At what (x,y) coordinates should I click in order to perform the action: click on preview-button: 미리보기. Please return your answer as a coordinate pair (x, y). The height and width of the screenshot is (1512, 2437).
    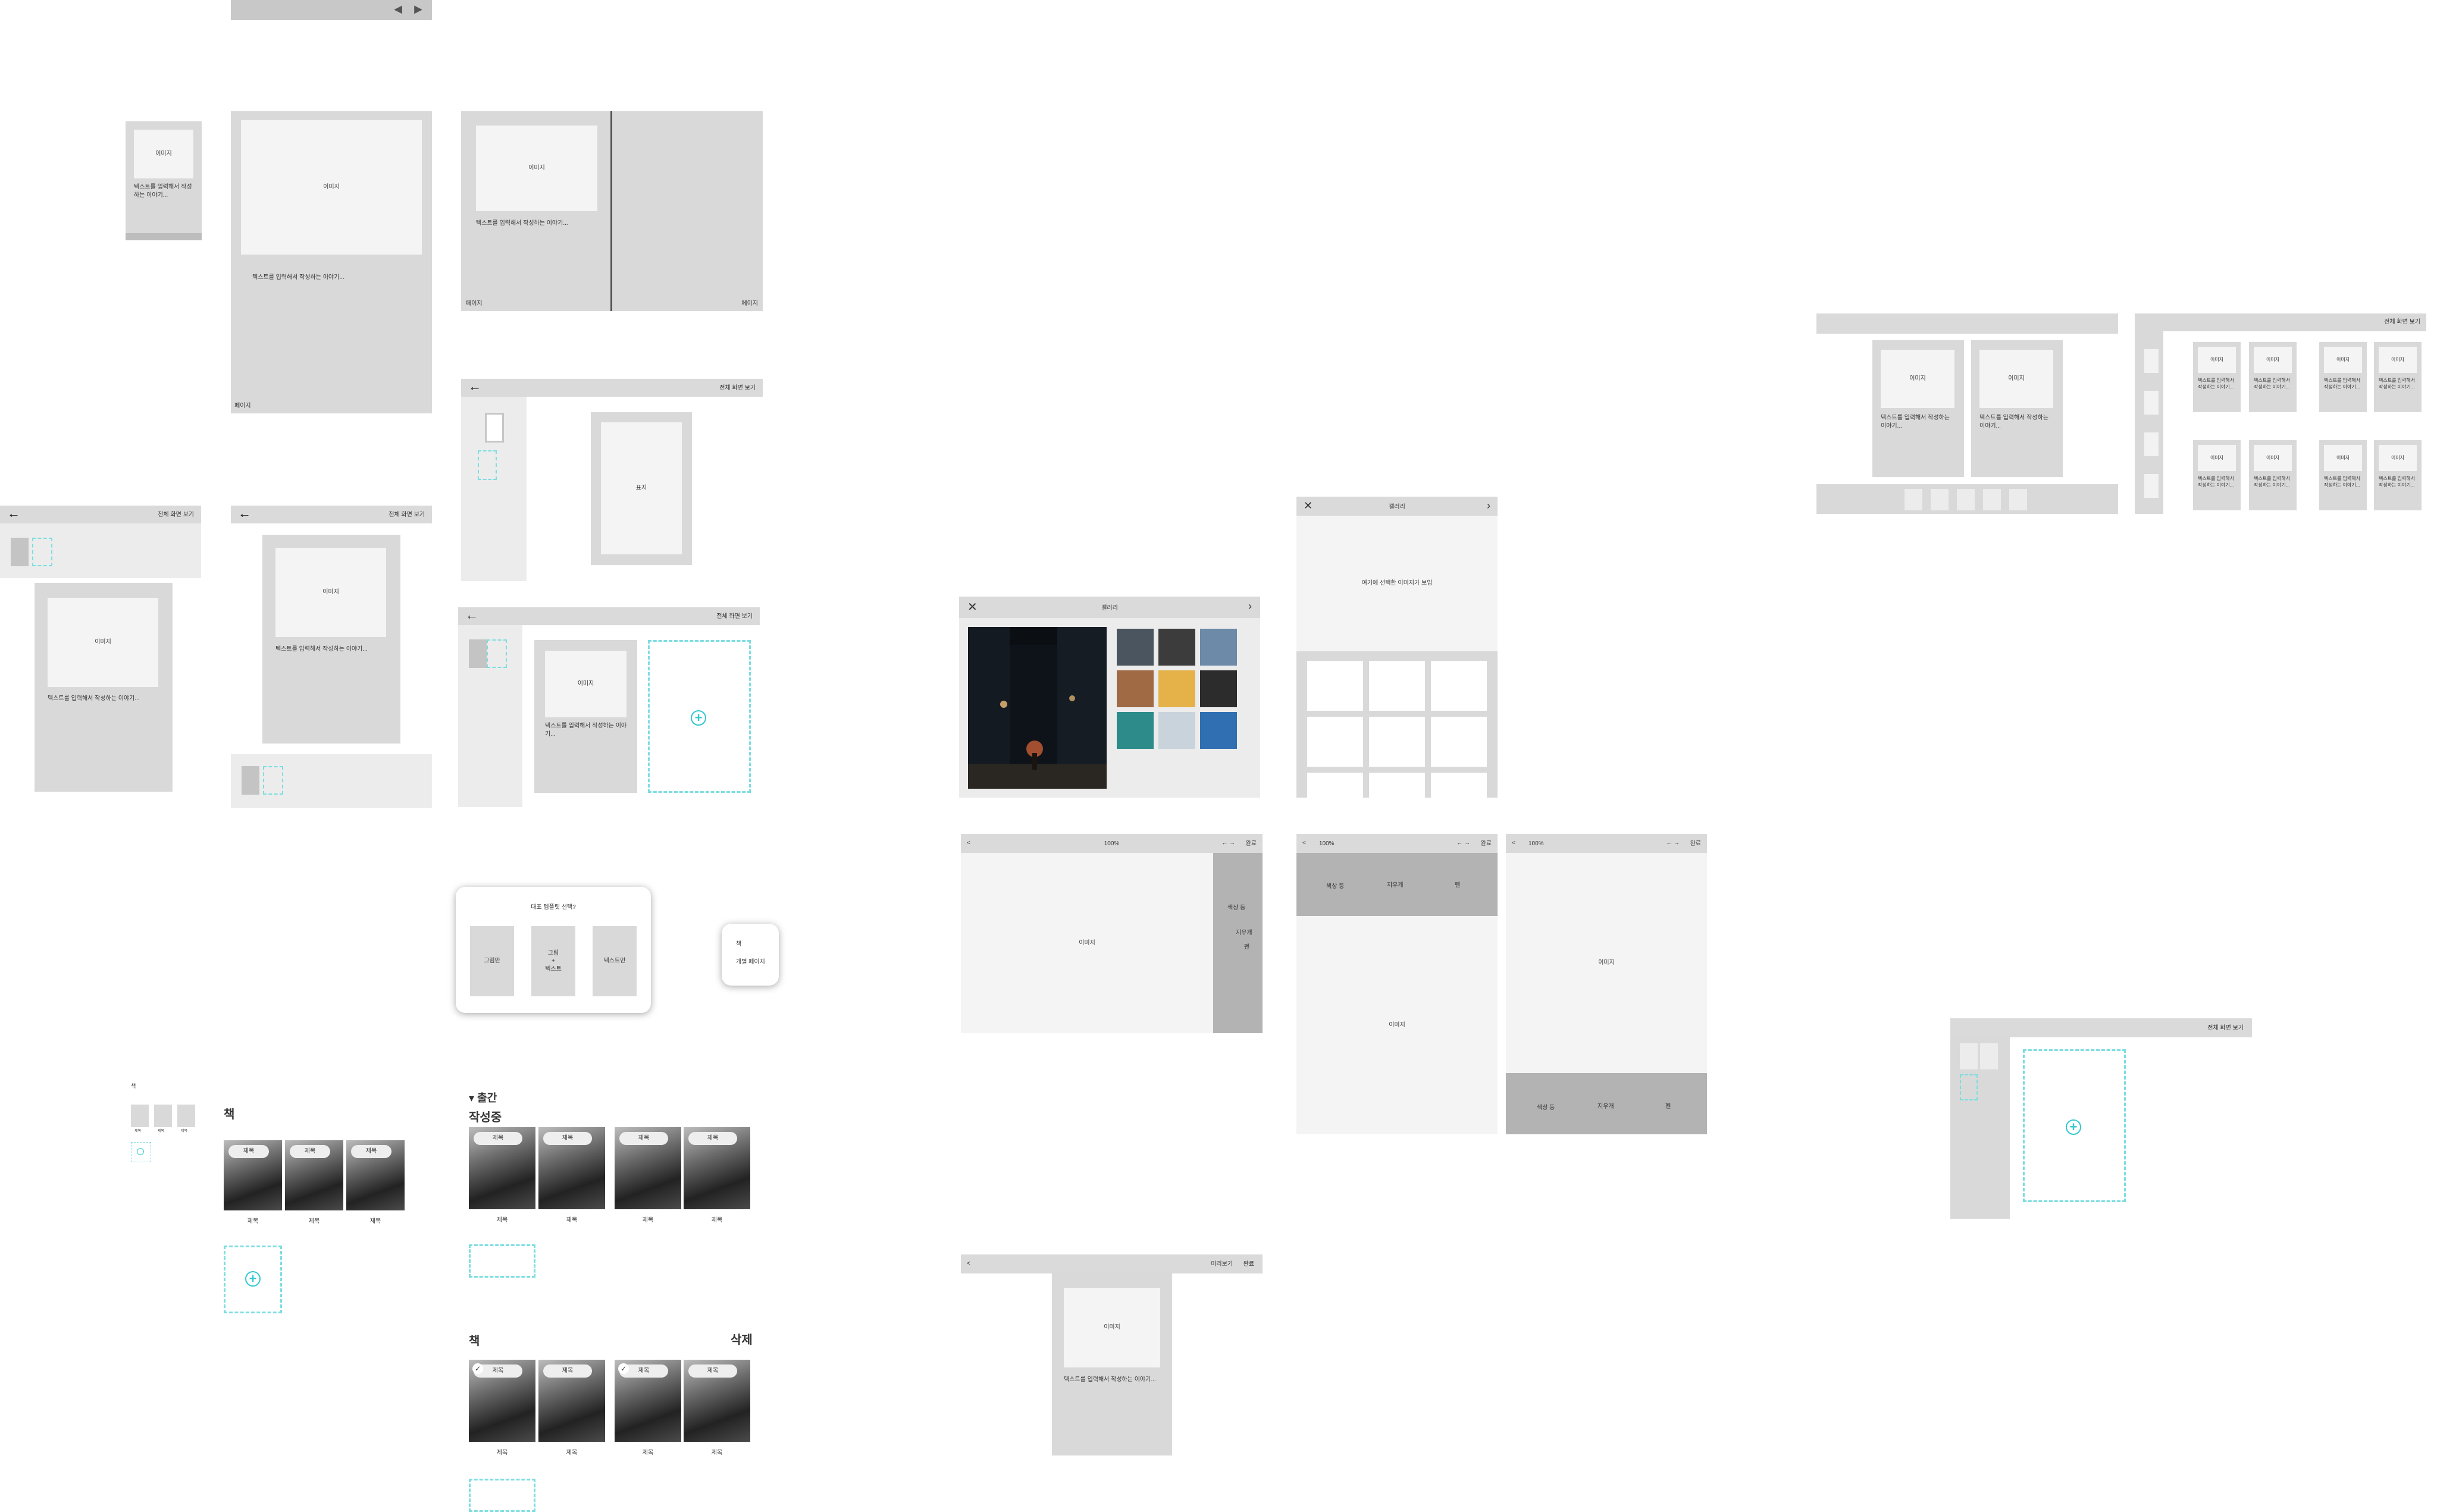
    Looking at the image, I should click on (1222, 1265).